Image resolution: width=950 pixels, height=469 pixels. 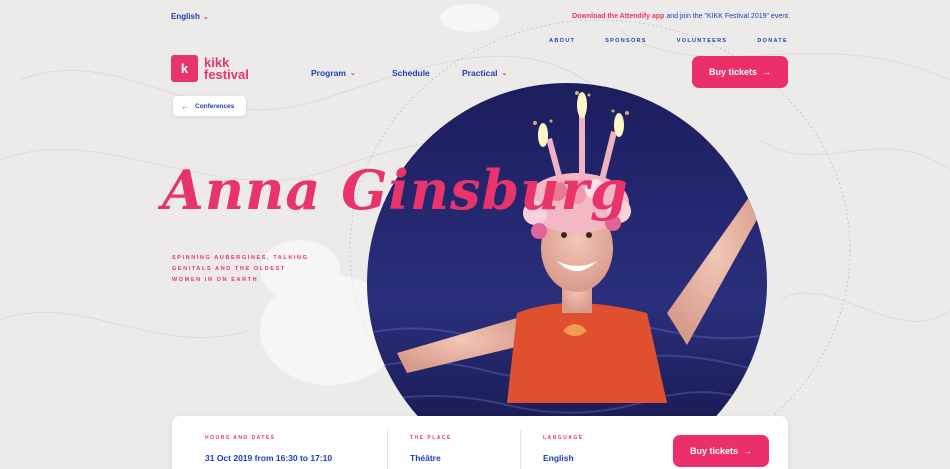 What do you see at coordinates (618, 16) in the screenshot?
I see `promo-highlight: Download the Attendify app` at bounding box center [618, 16].